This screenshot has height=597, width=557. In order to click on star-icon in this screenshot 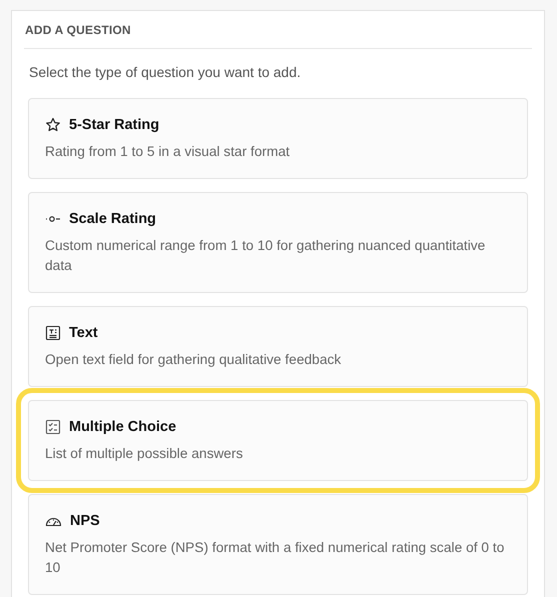, I will do `click(53, 125)`.